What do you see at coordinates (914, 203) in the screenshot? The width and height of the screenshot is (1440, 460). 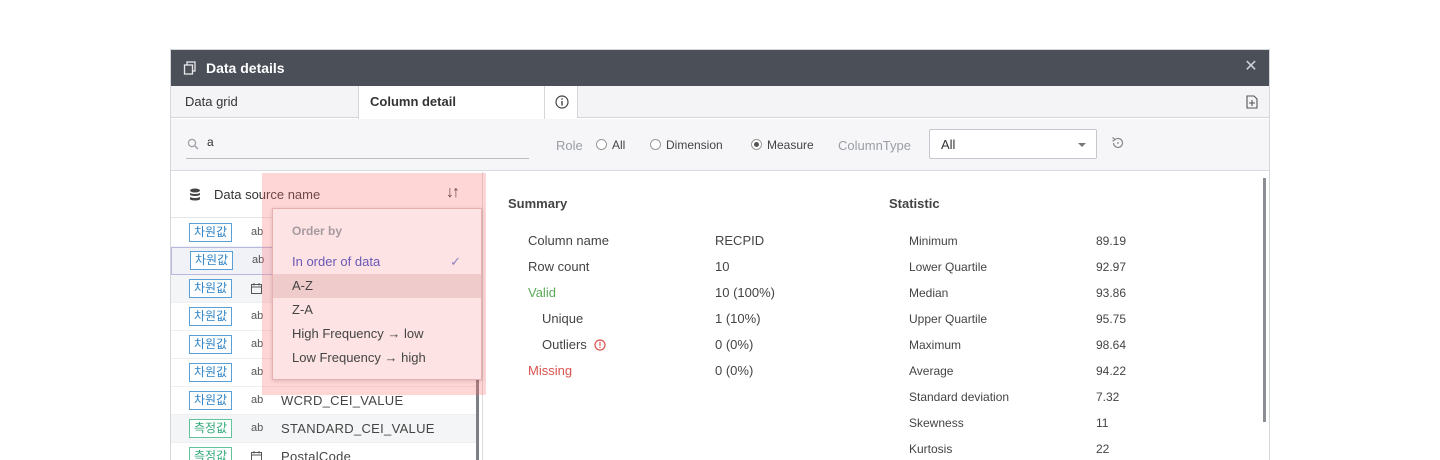 I see `statistic-title: Statistic` at bounding box center [914, 203].